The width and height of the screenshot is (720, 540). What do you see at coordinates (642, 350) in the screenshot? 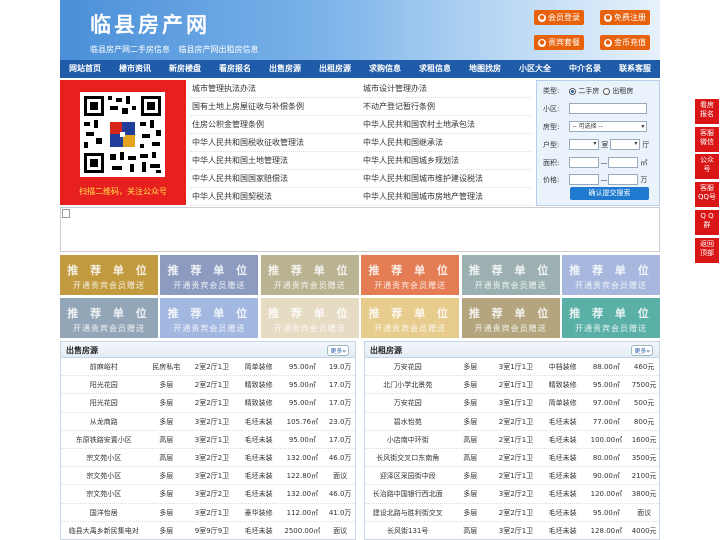
I see `rent-more-button: 更多»` at bounding box center [642, 350].